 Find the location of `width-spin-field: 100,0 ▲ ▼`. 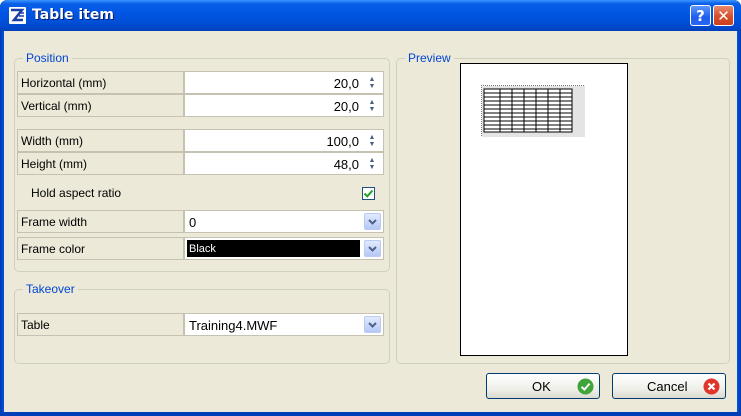

width-spin-field: 100,0 ▲ ▼ is located at coordinates (284, 140).